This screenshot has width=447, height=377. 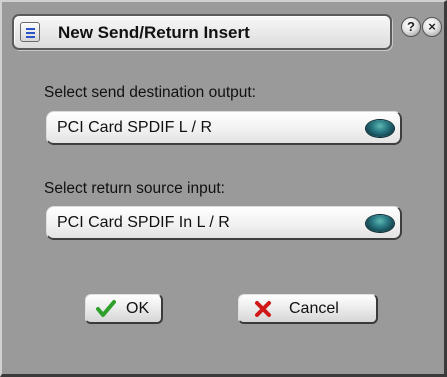 What do you see at coordinates (432, 27) in the screenshot?
I see `close-icon: ×` at bounding box center [432, 27].